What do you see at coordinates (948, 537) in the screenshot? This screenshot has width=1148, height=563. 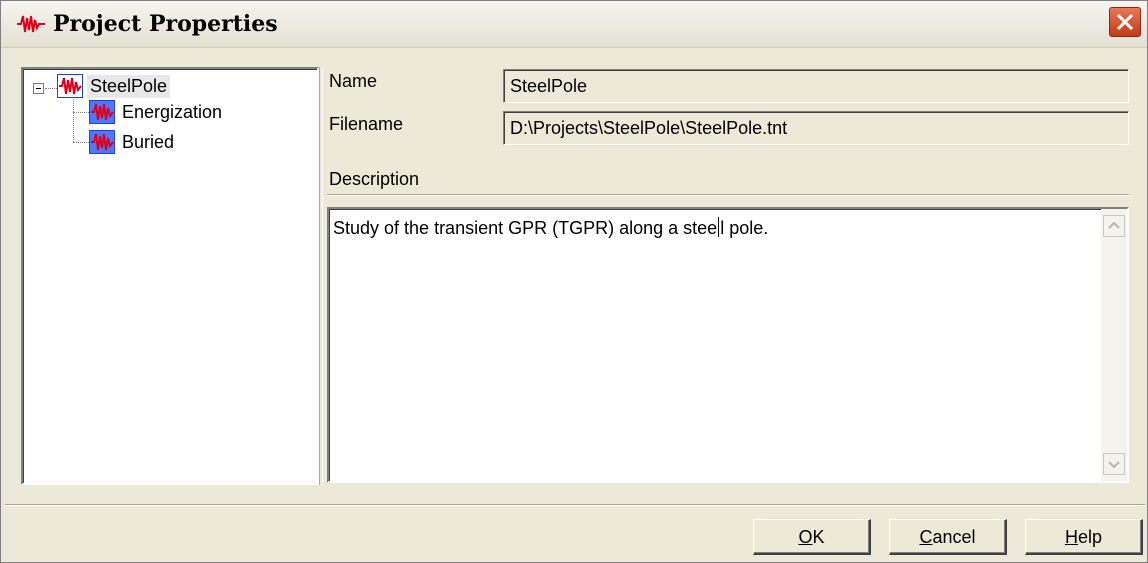 I see `cancel-button: Cancel` at bounding box center [948, 537].